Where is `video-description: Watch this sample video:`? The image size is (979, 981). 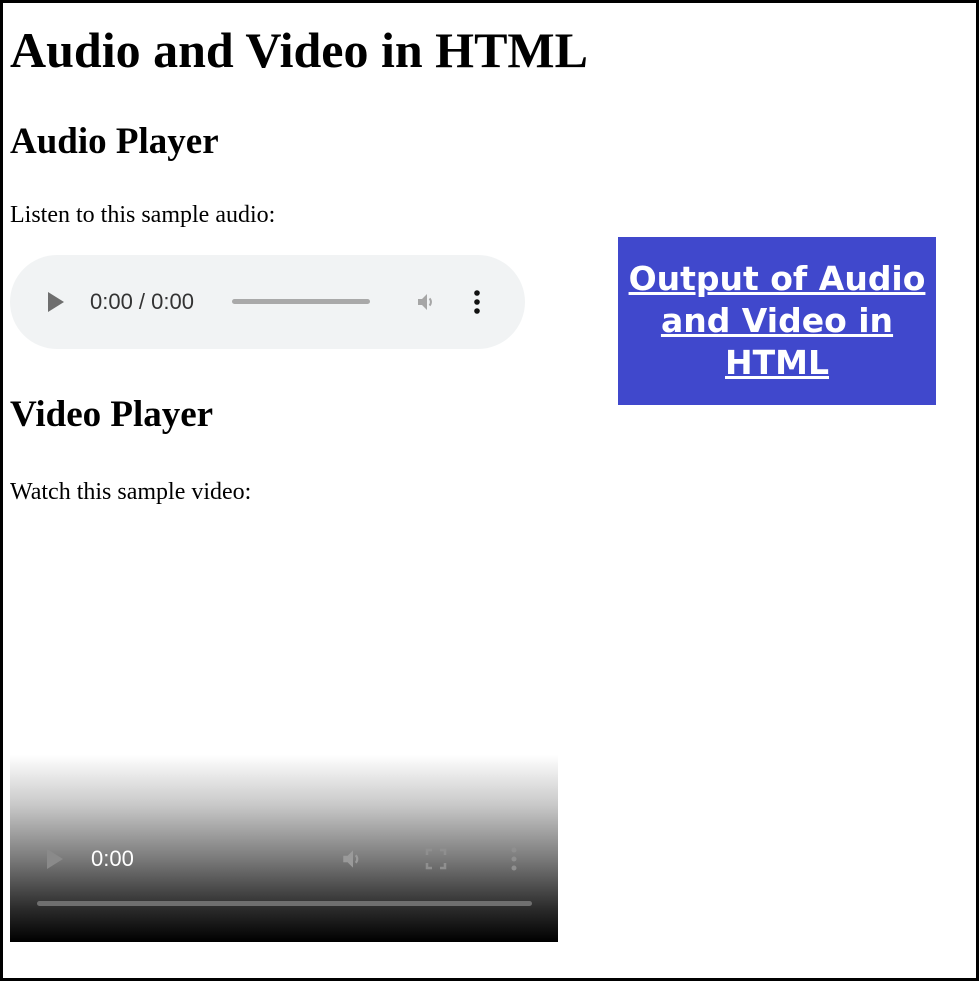 video-description: Watch this sample video: is located at coordinates (131, 492).